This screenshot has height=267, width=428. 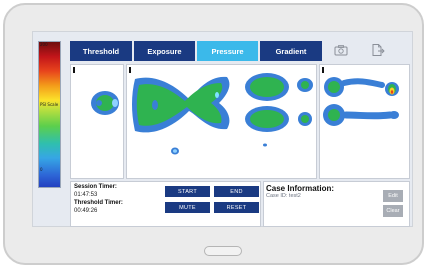 I want to click on home-button, so click(x=223, y=251).